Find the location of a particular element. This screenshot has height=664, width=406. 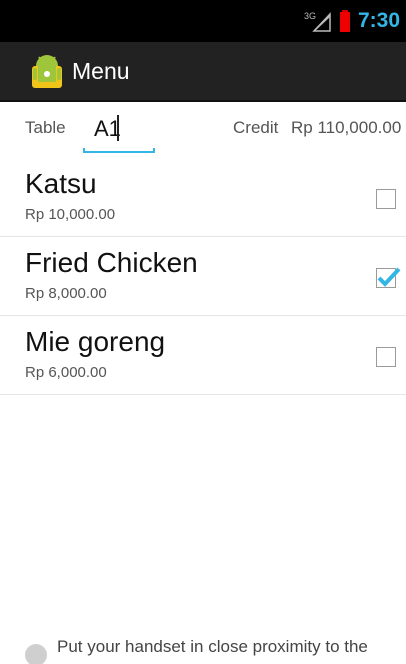

menu-item-price: Rp 6,000.00 is located at coordinates (66, 372).